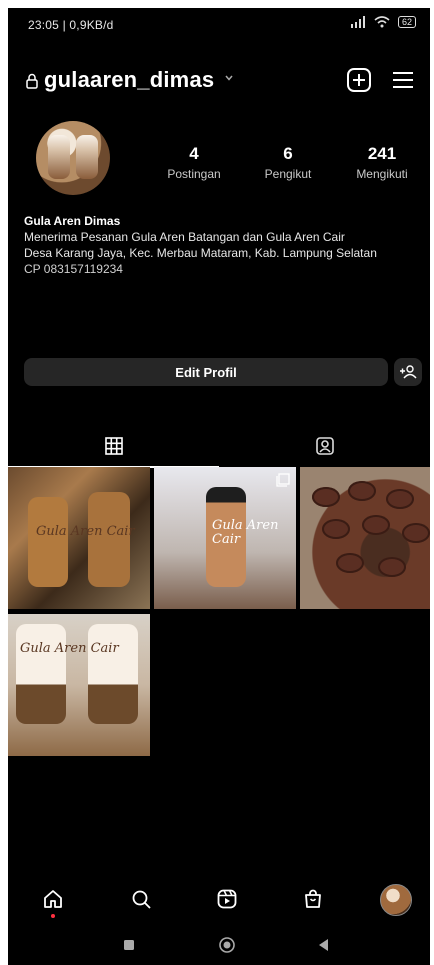 Image resolution: width=434 pixels, height=965 pixels. I want to click on stat-following-label: Mengikuti, so click(382, 174).